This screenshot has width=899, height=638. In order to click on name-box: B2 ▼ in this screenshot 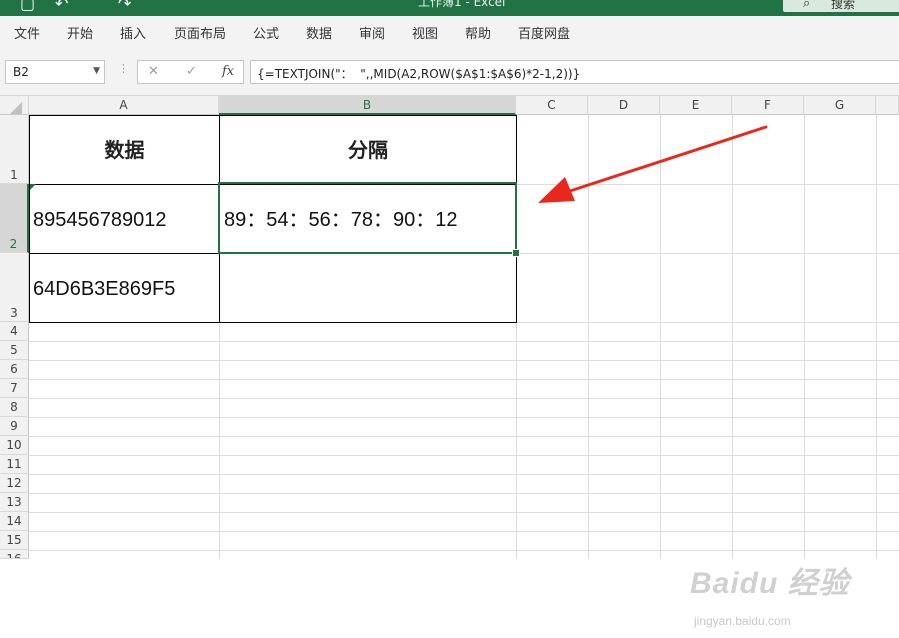, I will do `click(55, 72)`.